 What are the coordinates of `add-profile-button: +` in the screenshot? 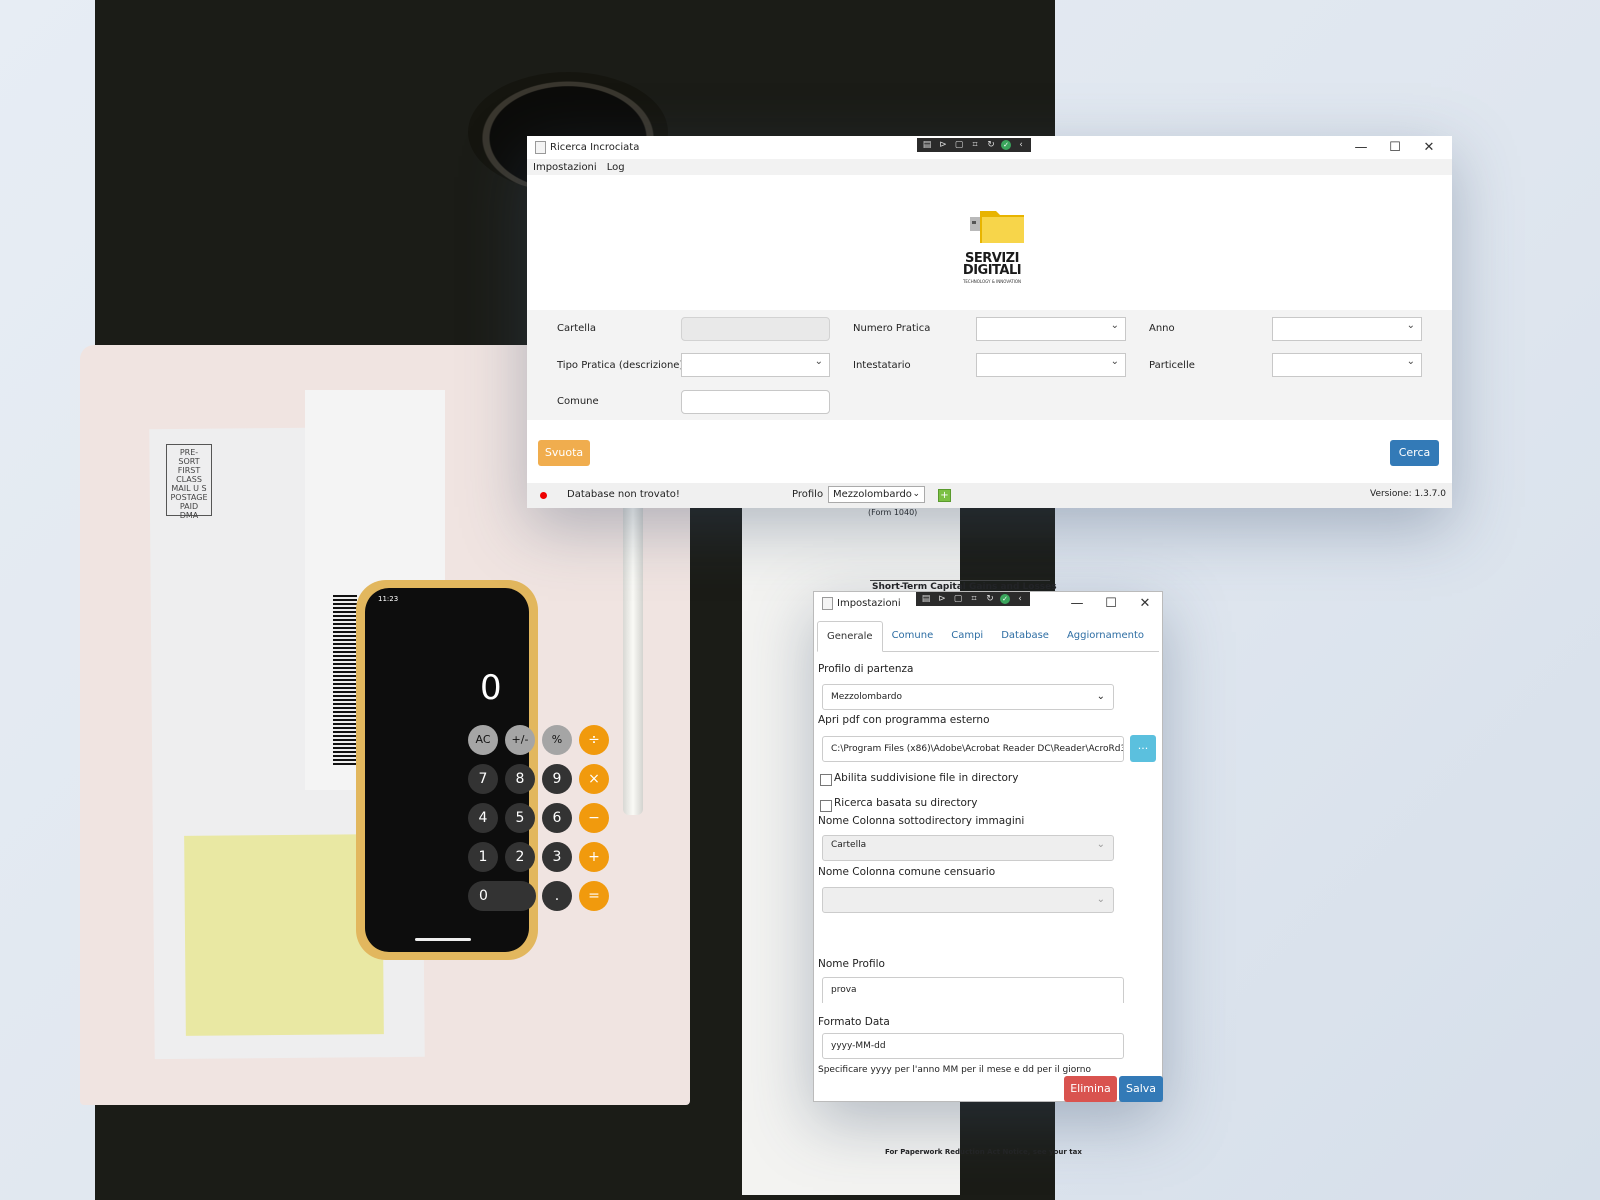 It's located at (944, 495).